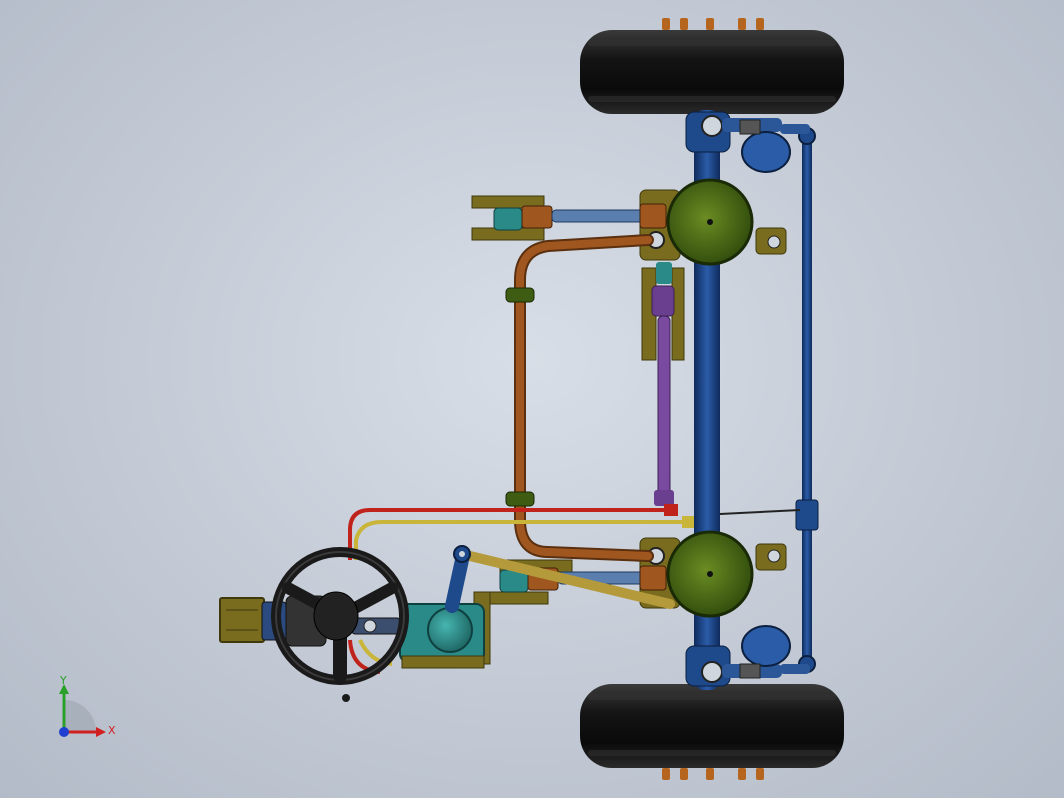  Describe the element at coordinates (663, 384) in the screenshot. I see `track-rod` at that location.